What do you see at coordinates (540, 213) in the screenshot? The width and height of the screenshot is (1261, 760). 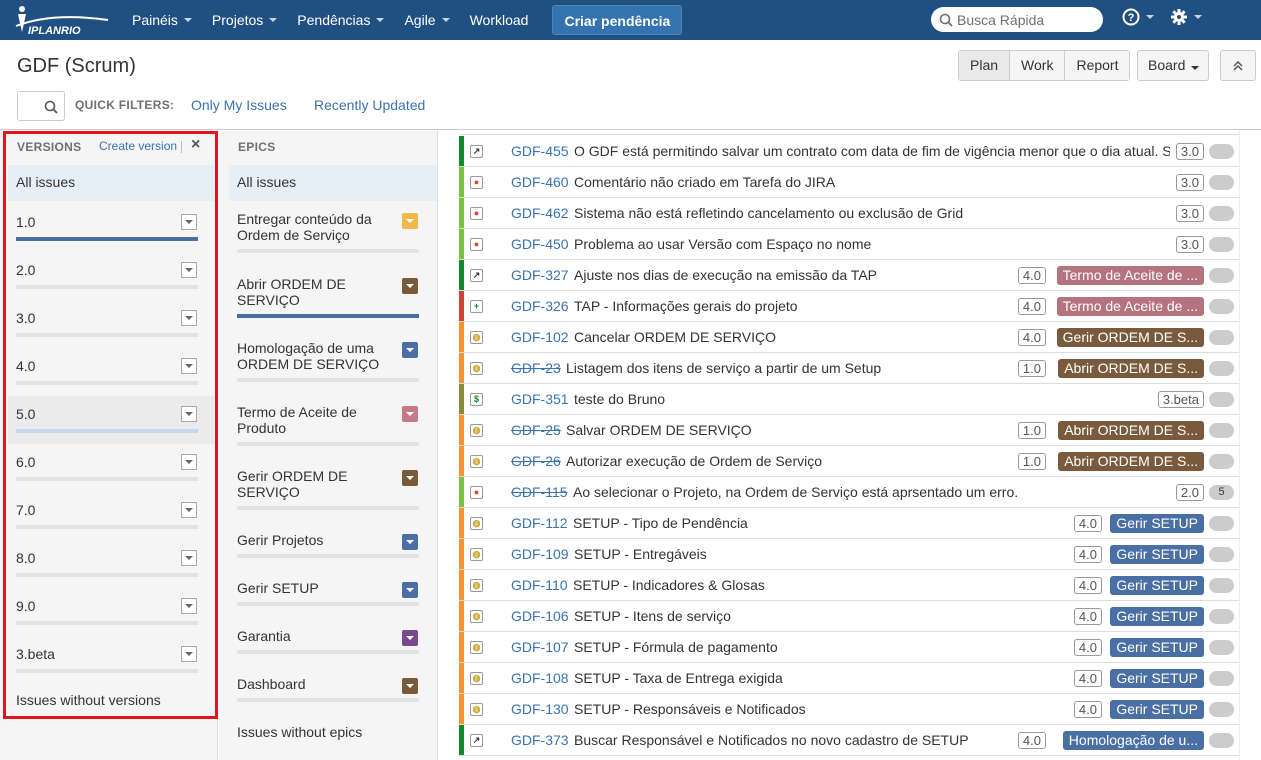 I see `issue-key-link: GDF-462` at bounding box center [540, 213].